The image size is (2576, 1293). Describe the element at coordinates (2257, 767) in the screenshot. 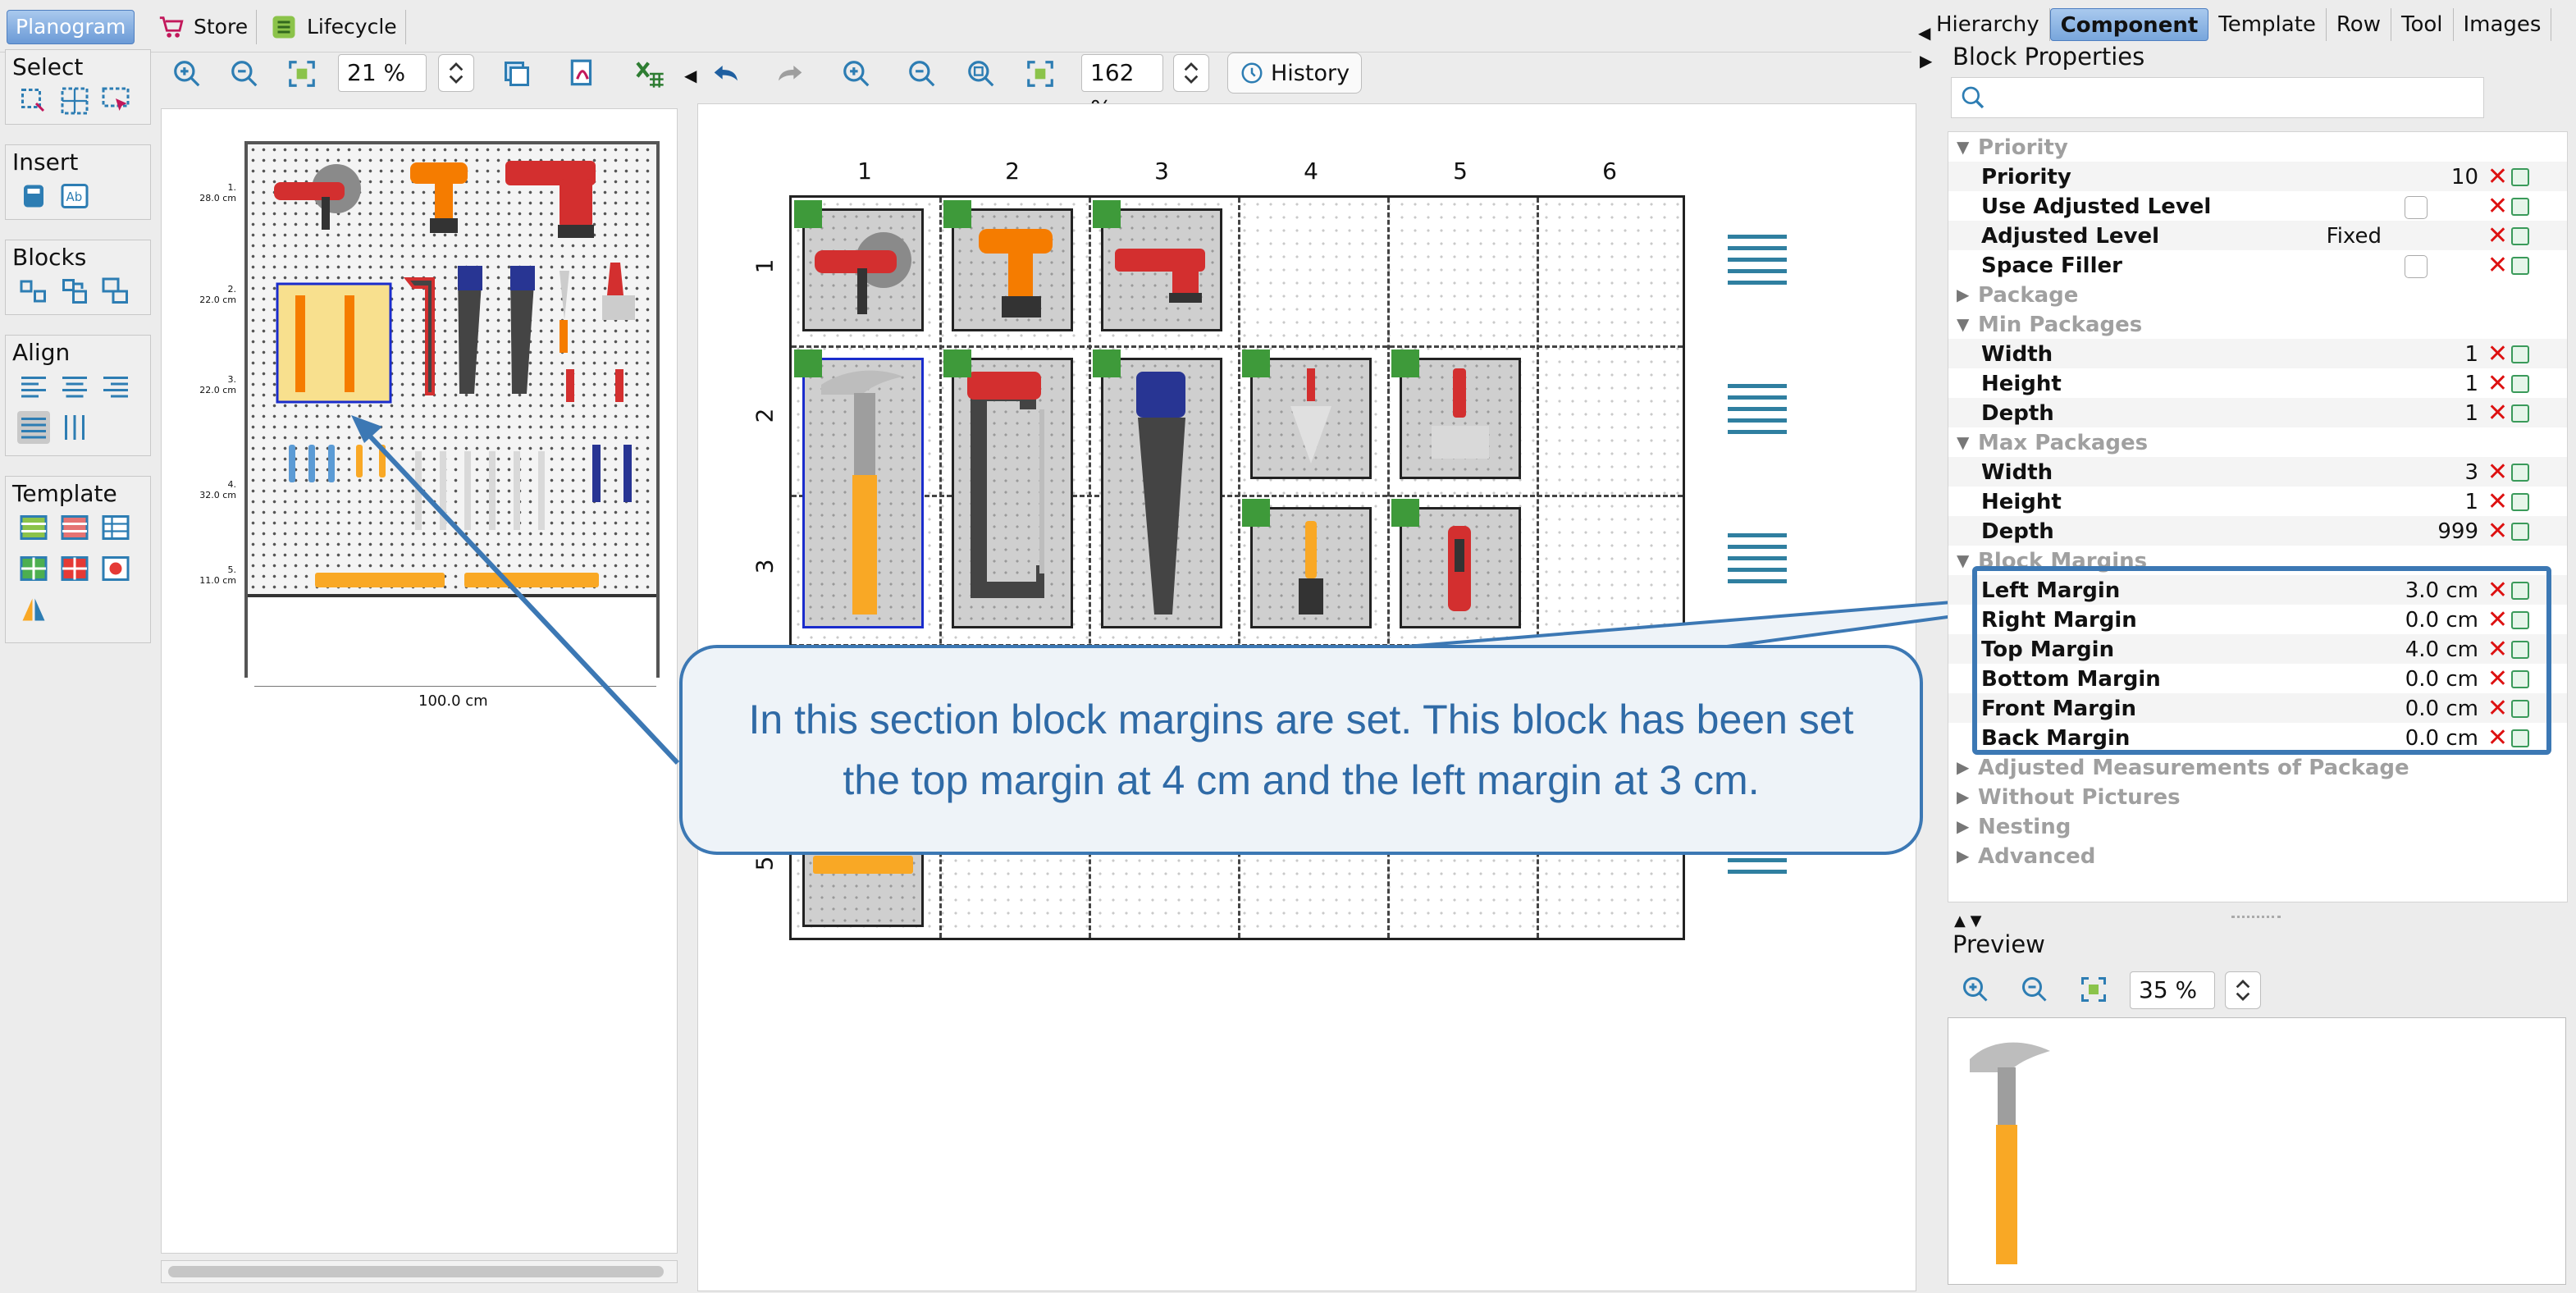

I see `group-adjusted-measurements: ▶ Adjusted Measurements of Package` at that location.